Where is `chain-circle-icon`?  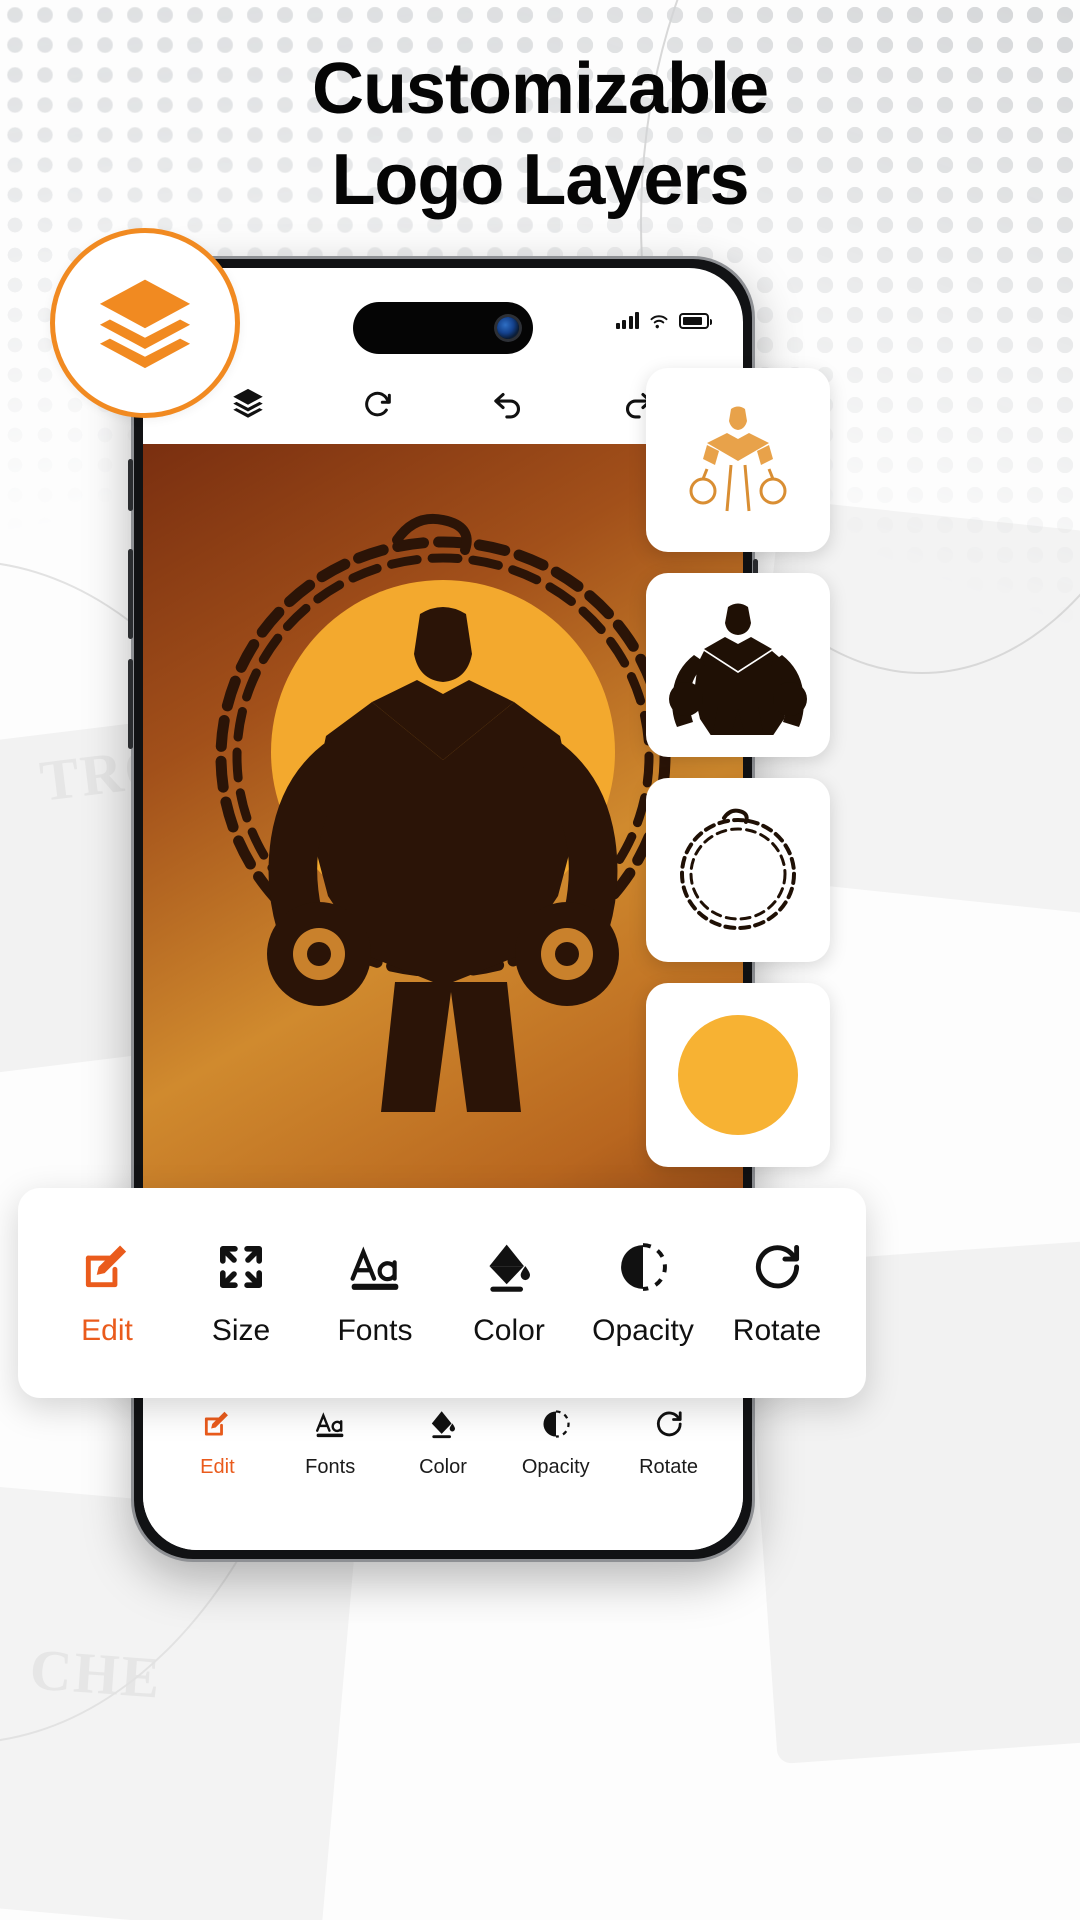 chain-circle-icon is located at coordinates (738, 869).